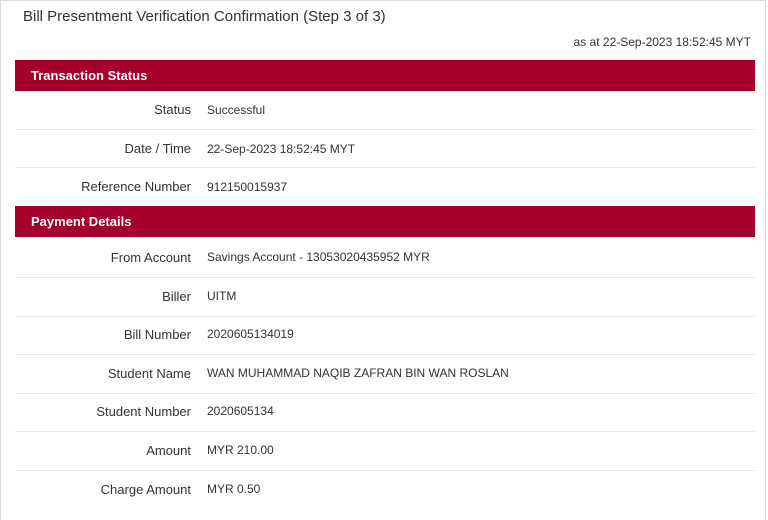 This screenshot has width=768, height=520. Describe the element at coordinates (157, 334) in the screenshot. I see `bill-number-label: Bill Number` at that location.